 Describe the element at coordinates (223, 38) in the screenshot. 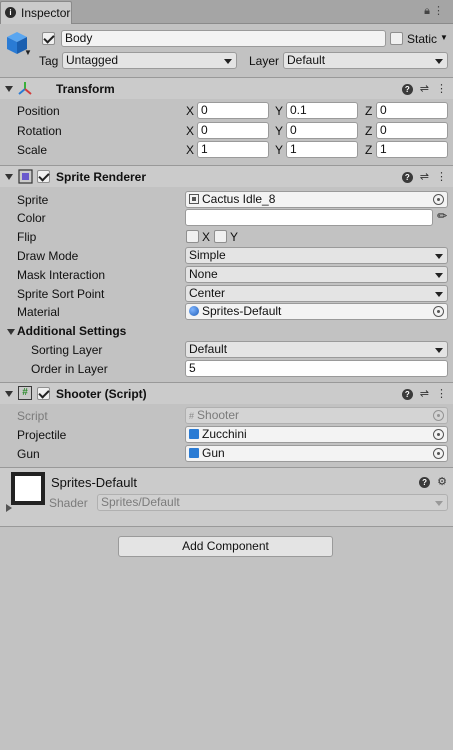

I see `name-field: Body` at that location.